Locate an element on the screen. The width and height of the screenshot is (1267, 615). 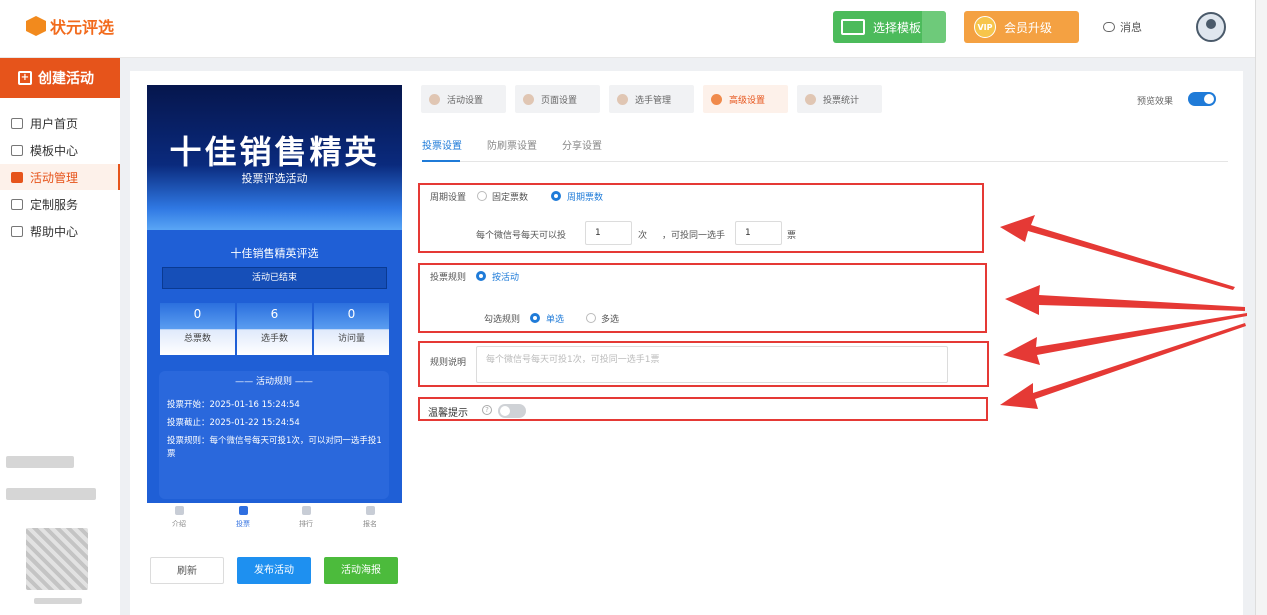
subtab-share-settings: 分享设置 is located at coordinates (582, 144).